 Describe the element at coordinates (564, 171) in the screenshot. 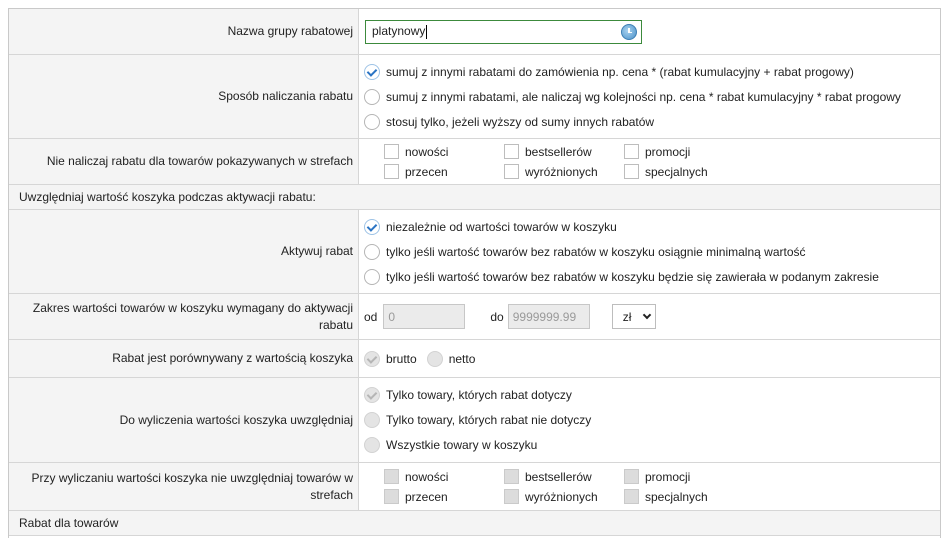

I see `zone-checkbox-wyroznionych: wyróżnionych` at that location.